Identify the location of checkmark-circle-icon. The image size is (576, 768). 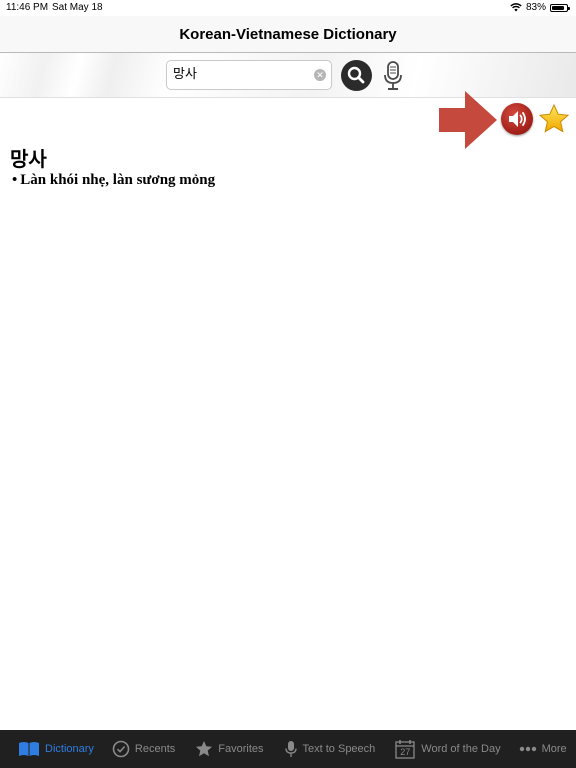
(121, 749).